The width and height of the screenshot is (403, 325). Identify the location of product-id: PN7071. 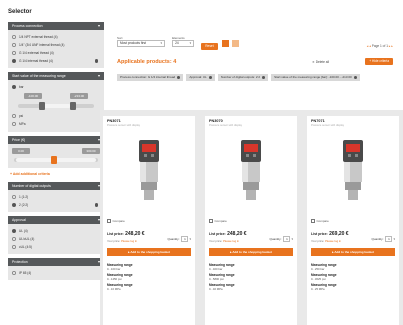
(353, 121).